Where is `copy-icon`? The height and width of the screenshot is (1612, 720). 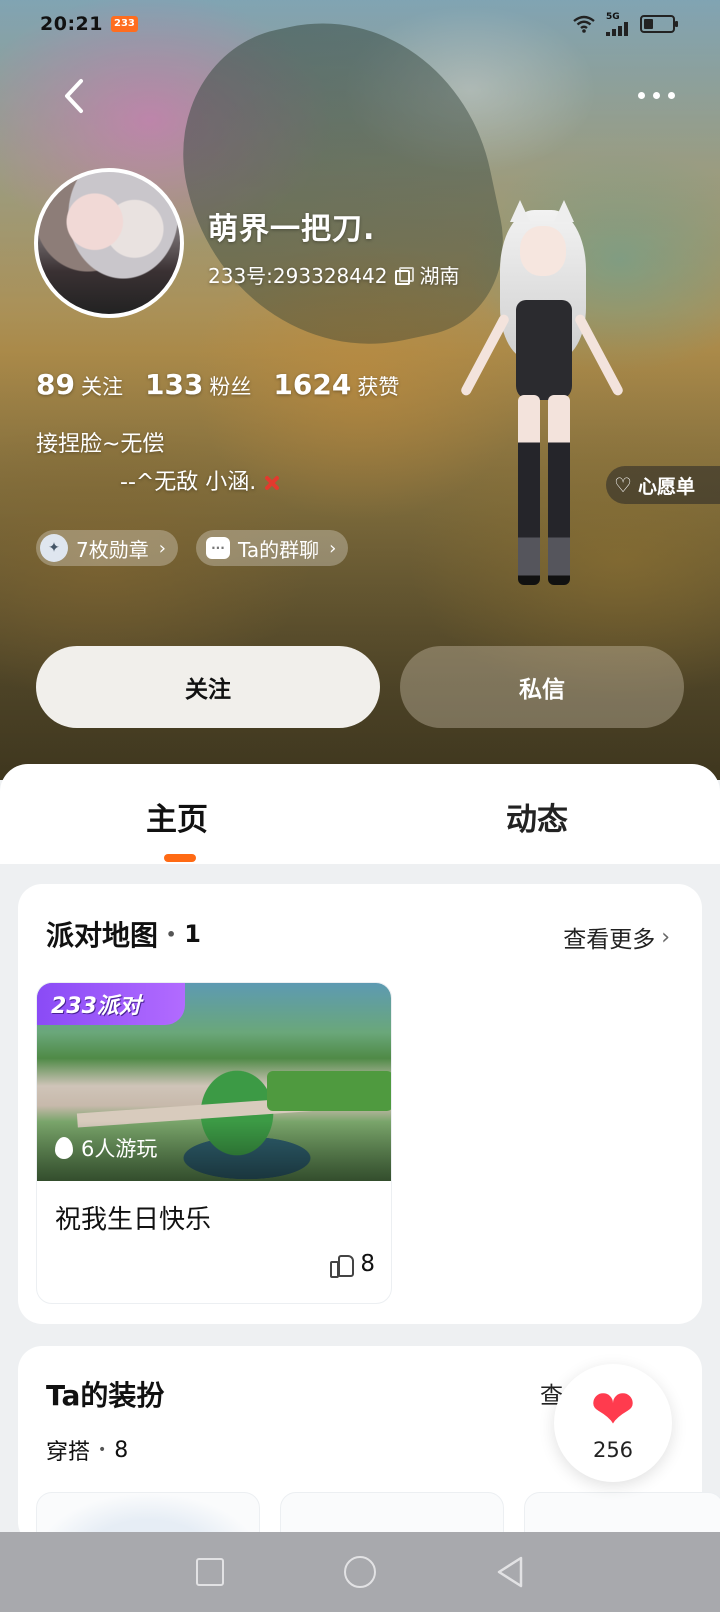
copy-icon is located at coordinates (405, 275).